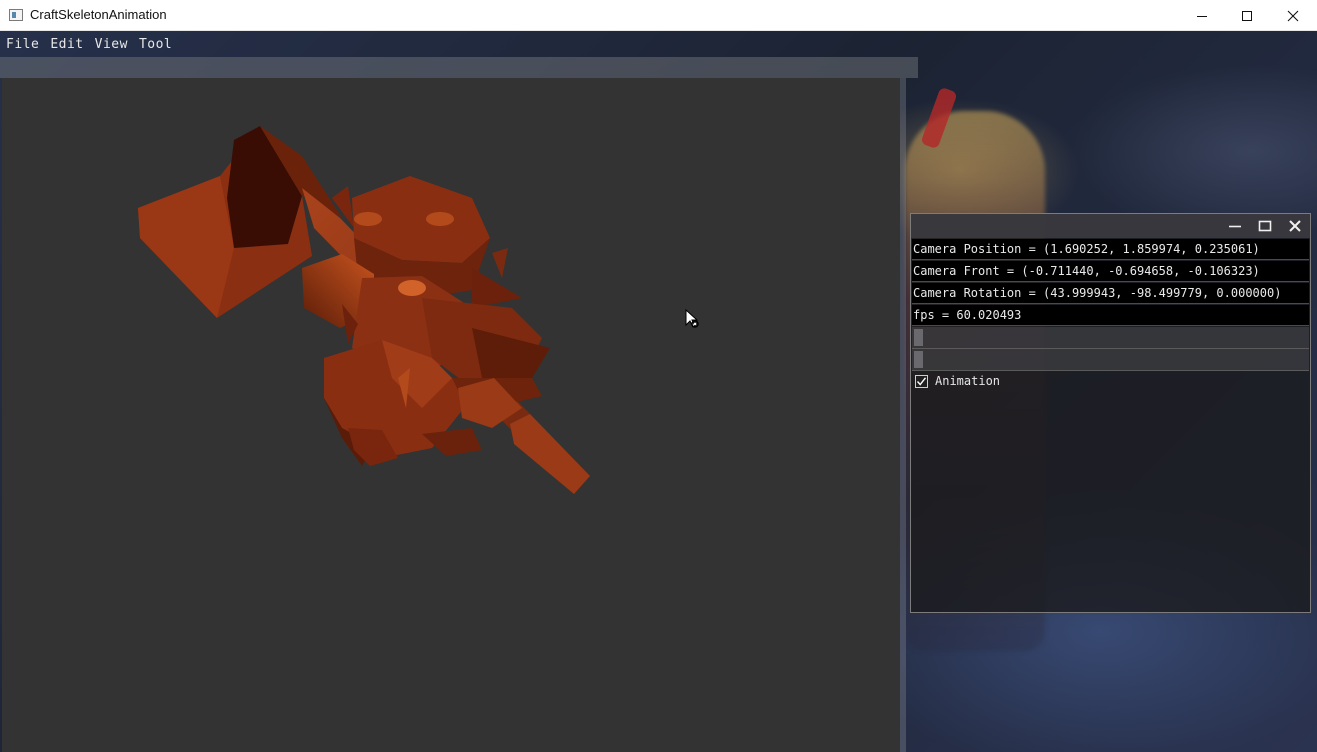  Describe the element at coordinates (968, 381) in the screenshot. I see `animation-label: Animation` at that location.